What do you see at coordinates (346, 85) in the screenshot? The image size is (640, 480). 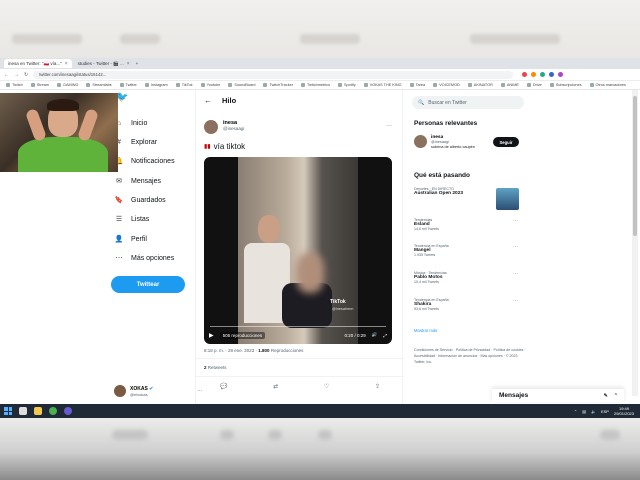 I see `bookmark-item: Spotify` at bounding box center [346, 85].